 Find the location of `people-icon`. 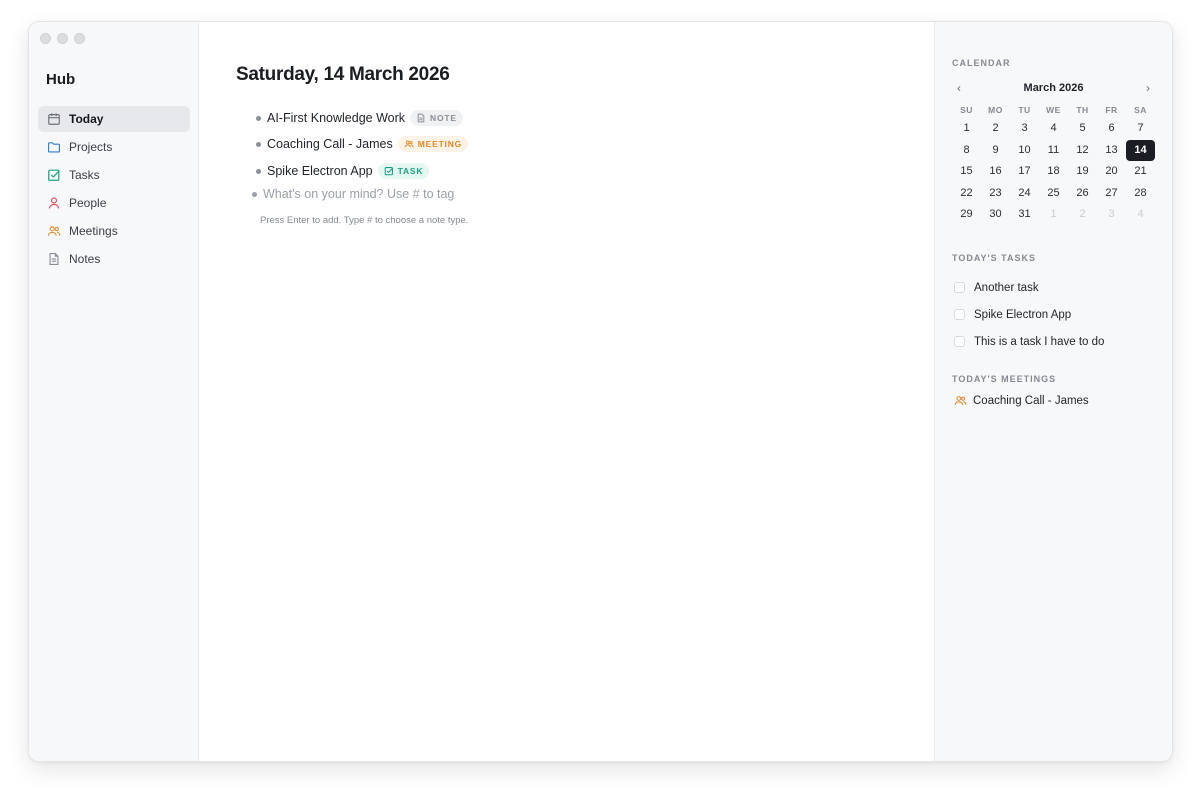

people-icon is located at coordinates (960, 401).